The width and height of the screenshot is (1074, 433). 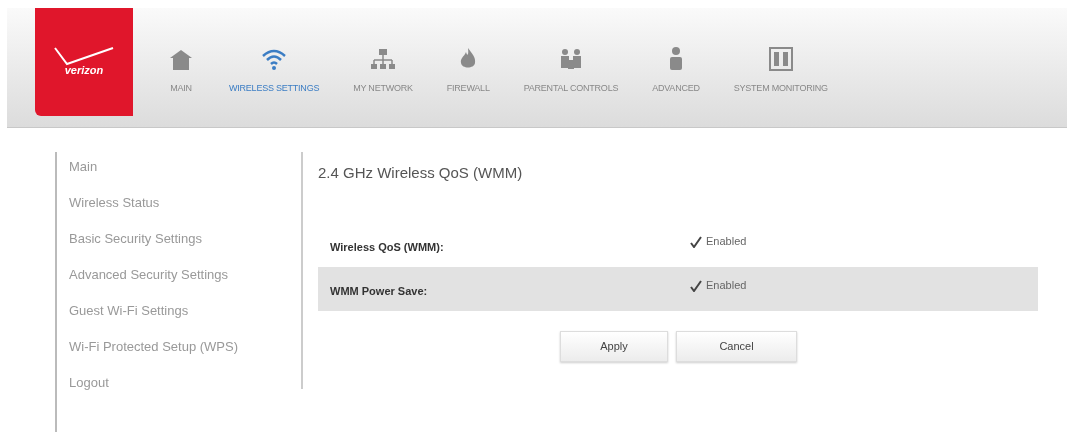 I want to click on nav-tab: PARENTAL CONTROLS, so click(x=571, y=71).